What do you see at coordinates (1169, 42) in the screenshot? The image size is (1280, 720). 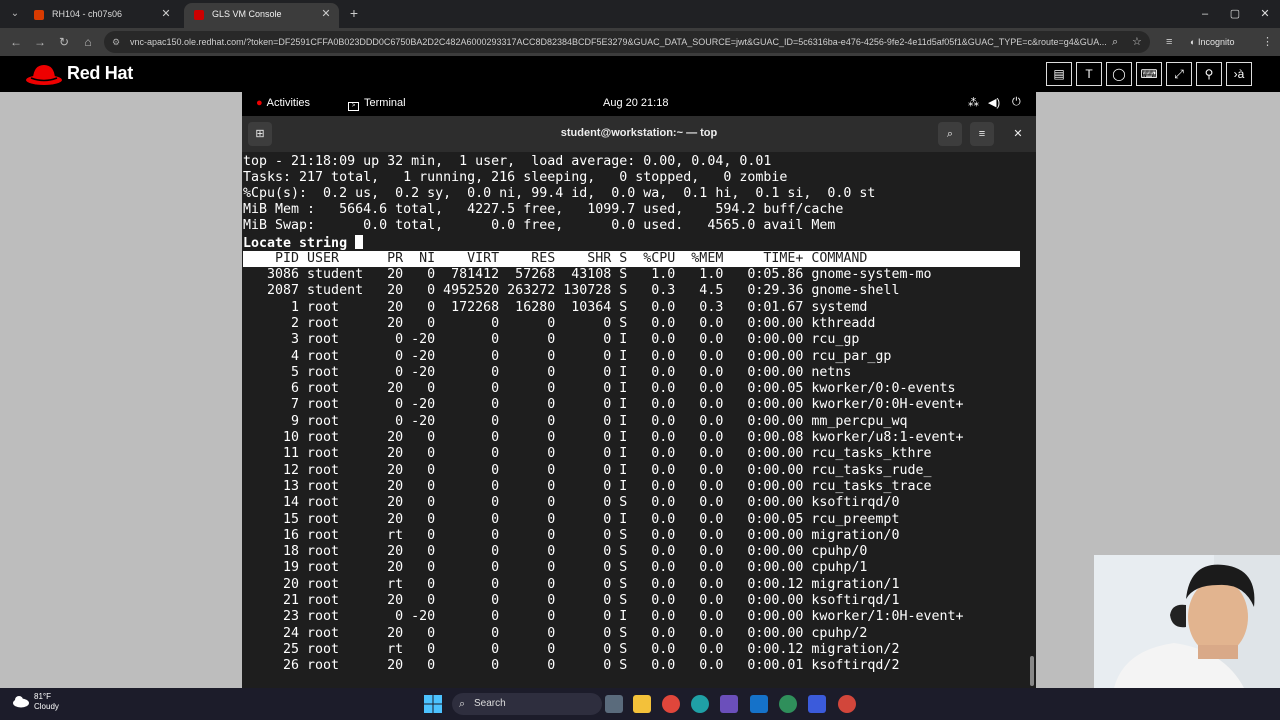 I see `extensions-icon: ≡` at bounding box center [1169, 42].